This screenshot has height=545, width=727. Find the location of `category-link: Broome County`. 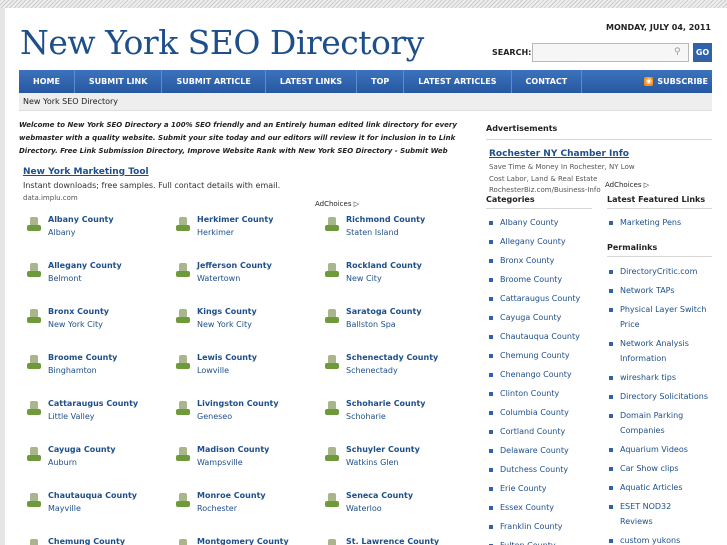

category-link: Broome County is located at coordinates (531, 279).